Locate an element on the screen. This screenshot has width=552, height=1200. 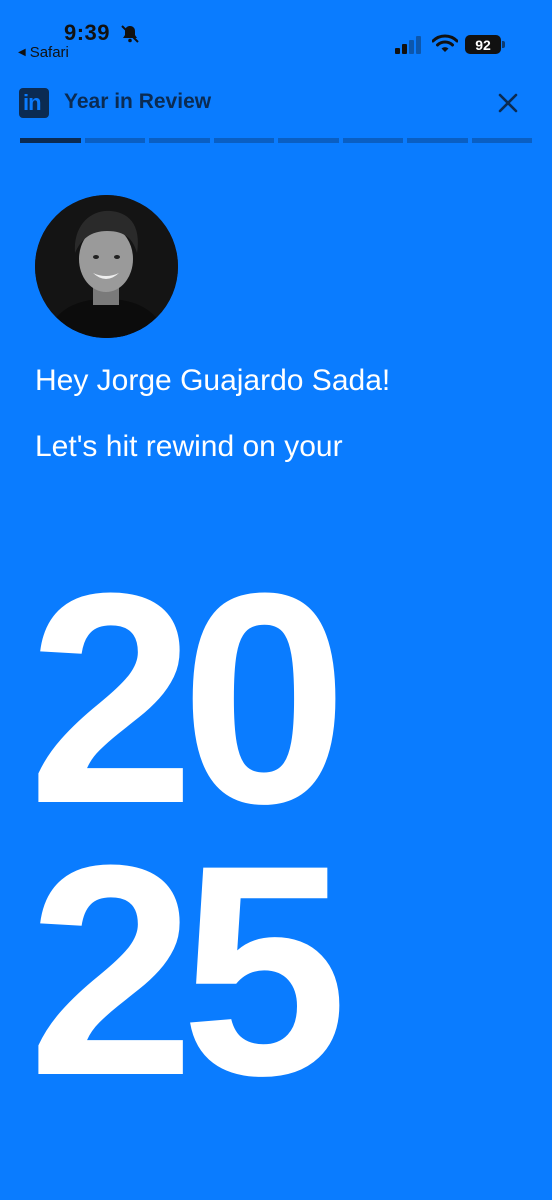
linkedin-logo-text: in is located at coordinates (32, 102).